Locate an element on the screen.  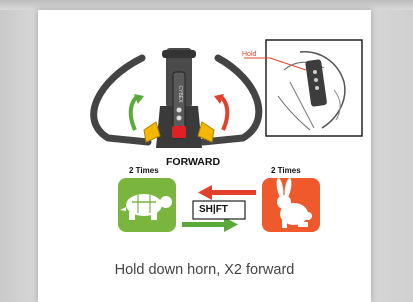
instruction-caption: Hold down horn, X2 forward is located at coordinates (204, 270).